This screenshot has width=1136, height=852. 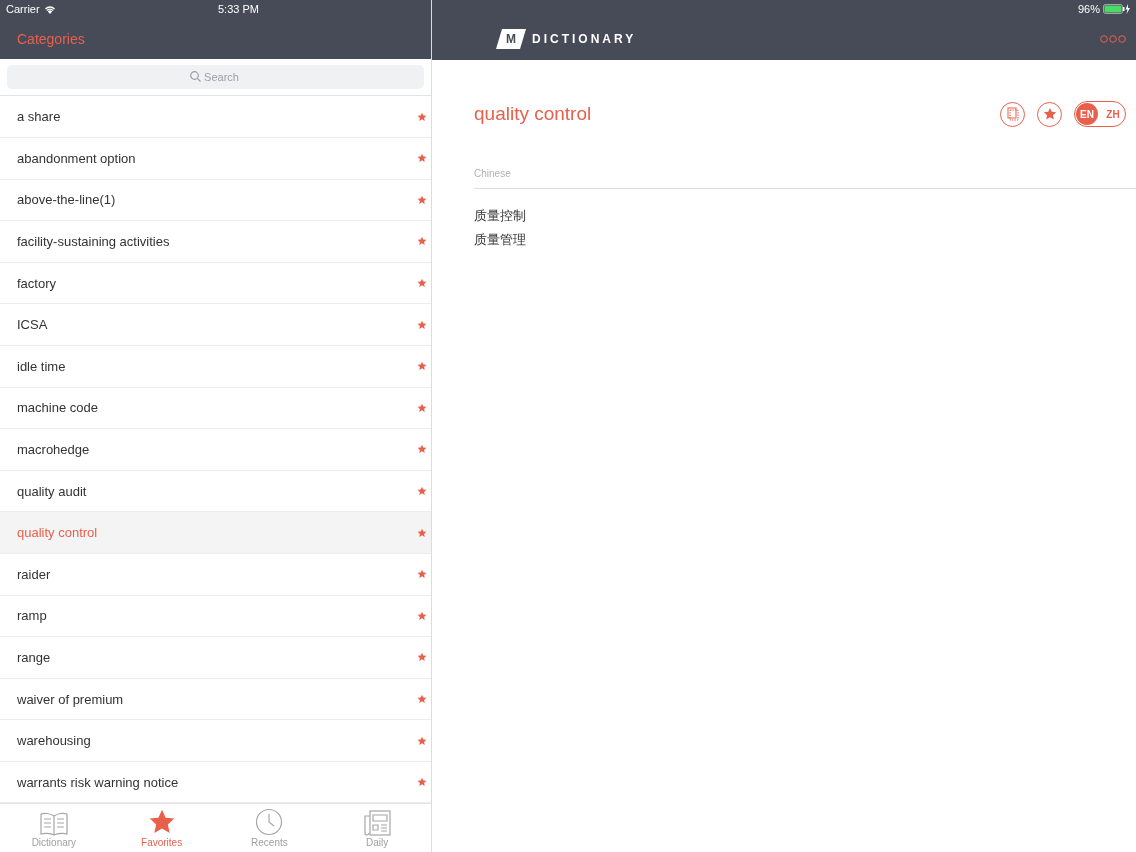 What do you see at coordinates (215, 242) in the screenshot?
I see `list-item: facility-sustaining activities` at bounding box center [215, 242].